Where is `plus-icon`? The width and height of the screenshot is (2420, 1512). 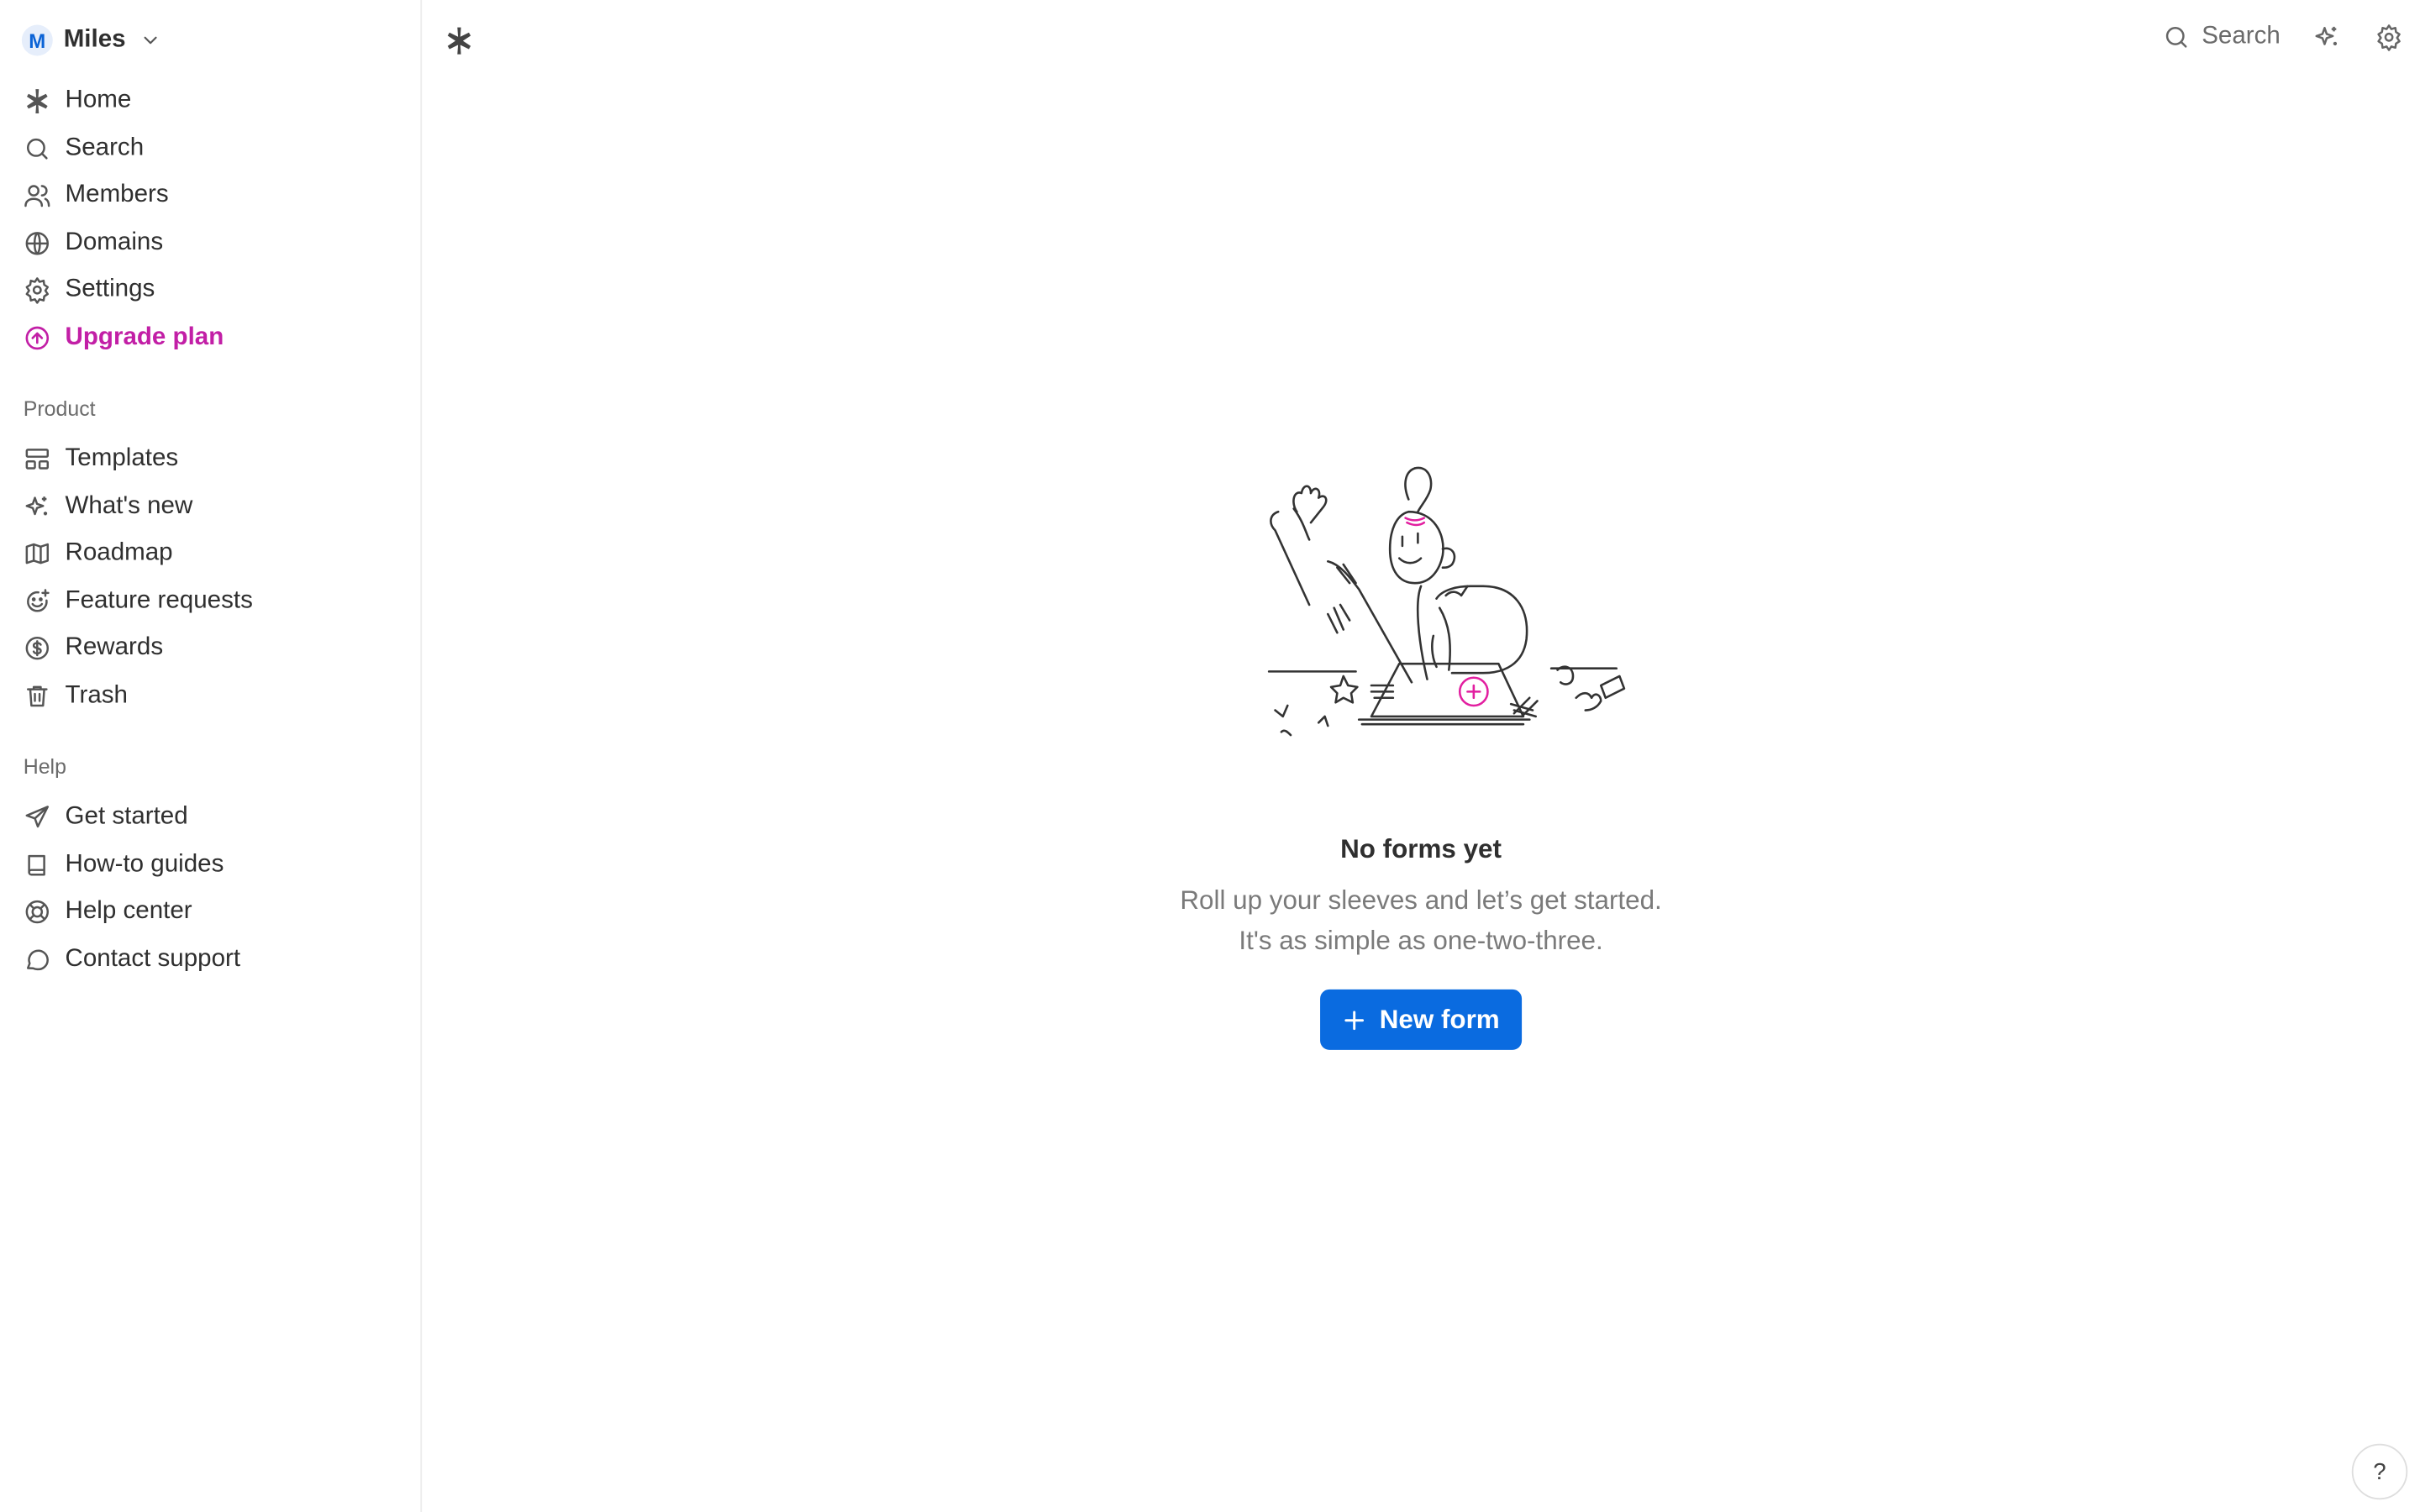 plus-icon is located at coordinates (1354, 1020).